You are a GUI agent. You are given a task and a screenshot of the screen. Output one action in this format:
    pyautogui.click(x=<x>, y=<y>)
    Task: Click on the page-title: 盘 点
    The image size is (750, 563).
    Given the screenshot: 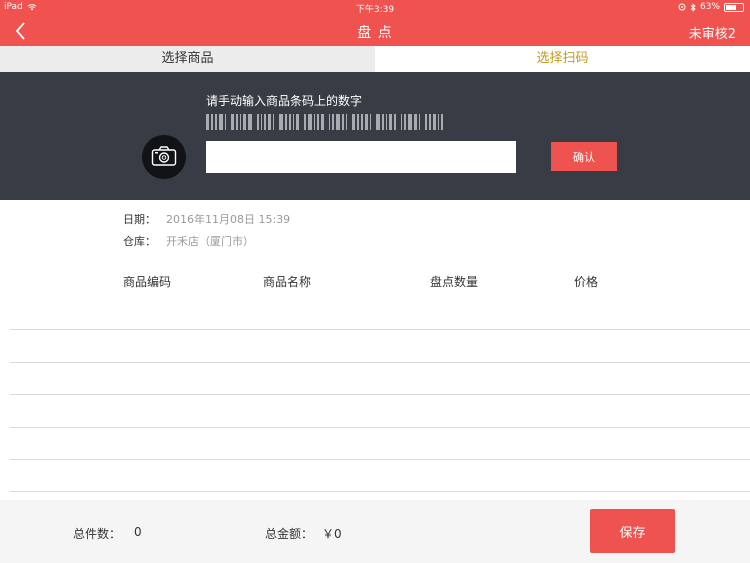 What is the action you would take?
    pyautogui.click(x=375, y=33)
    